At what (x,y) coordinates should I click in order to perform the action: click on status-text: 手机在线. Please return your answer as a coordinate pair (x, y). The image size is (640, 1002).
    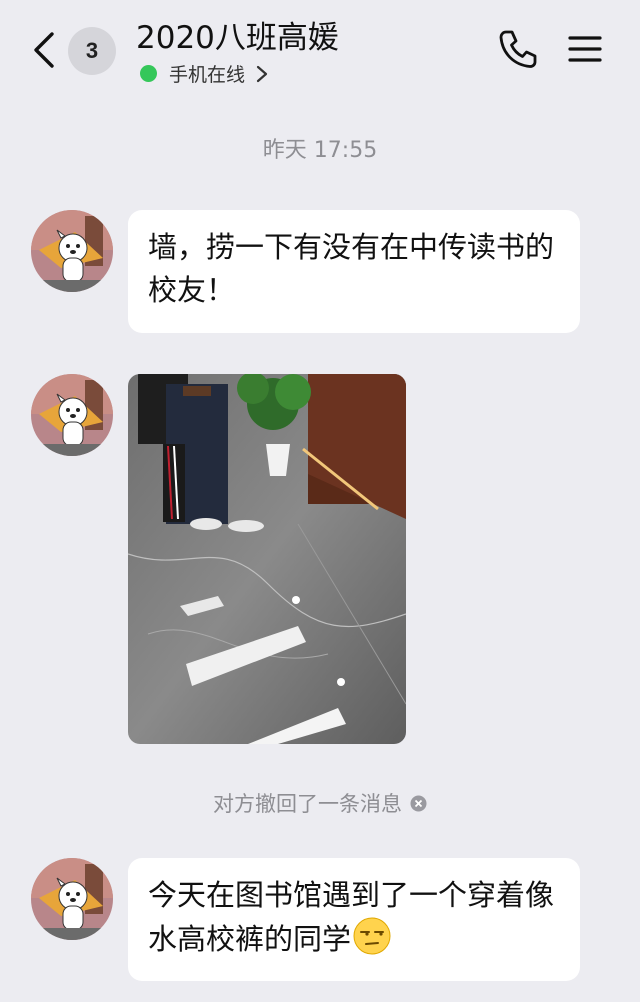
    Looking at the image, I should click on (207, 75).